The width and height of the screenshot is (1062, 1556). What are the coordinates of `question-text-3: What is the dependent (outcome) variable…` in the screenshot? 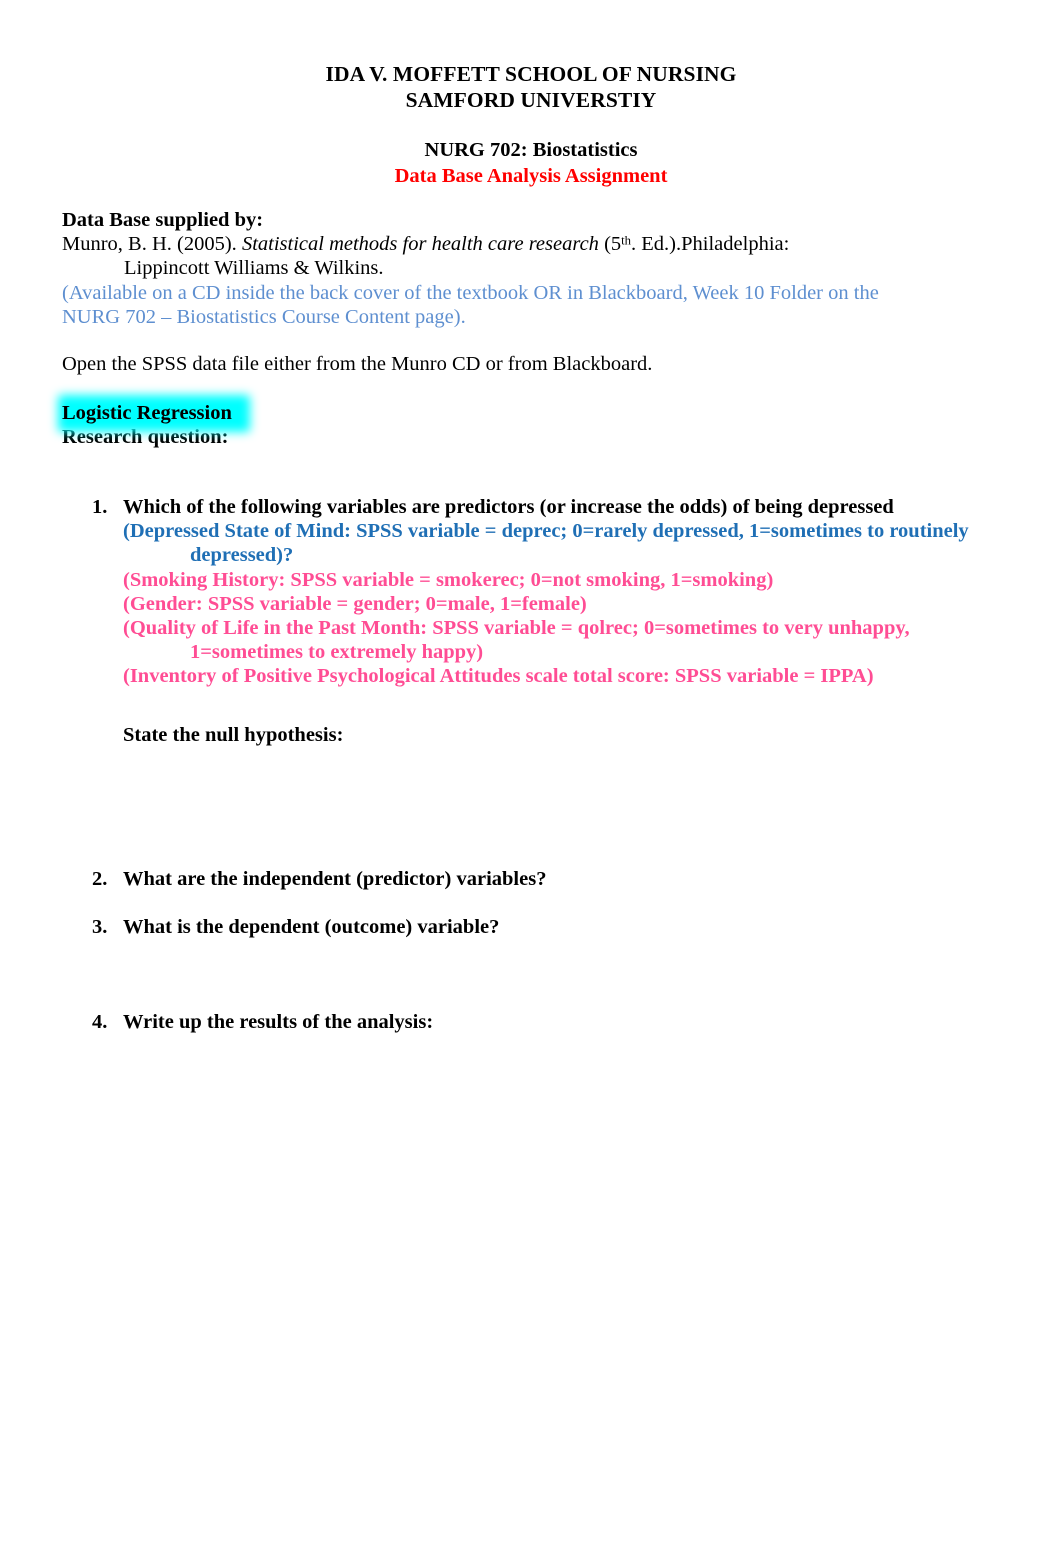 It's located at (311, 927).